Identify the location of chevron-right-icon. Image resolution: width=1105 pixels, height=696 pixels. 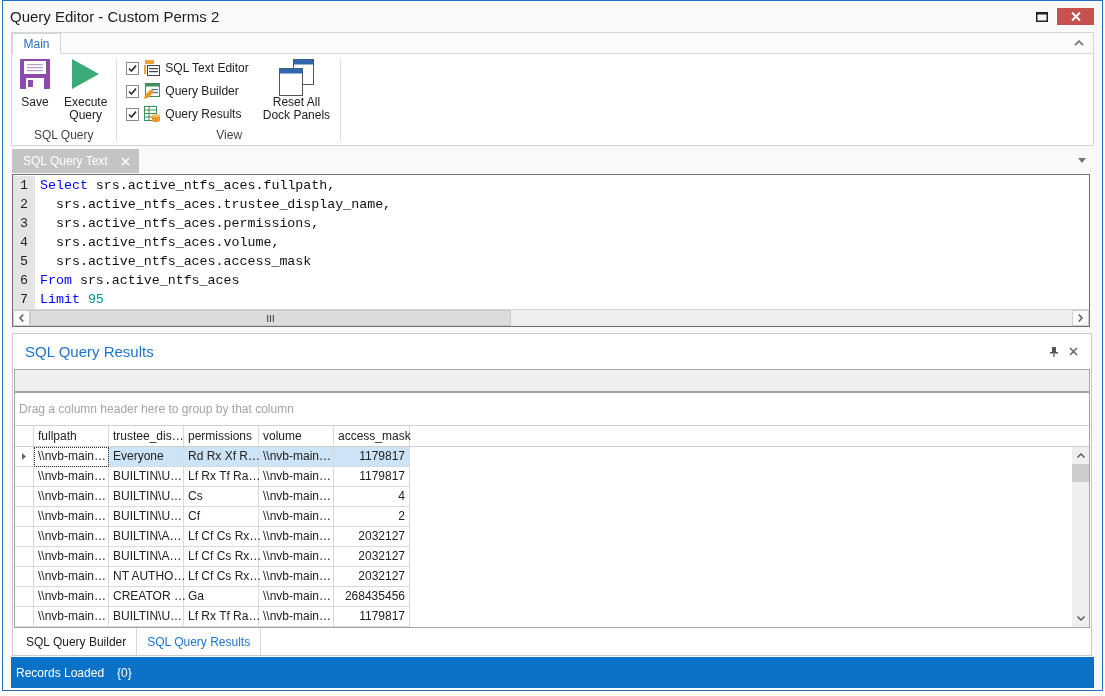
(1080, 318).